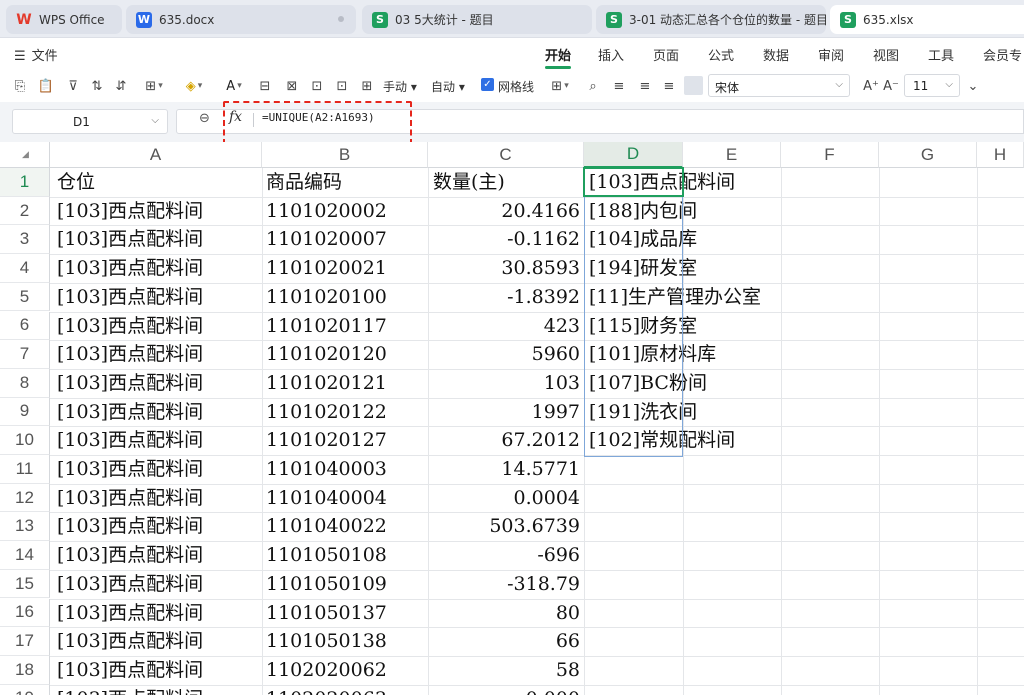  Describe the element at coordinates (25, 440) in the screenshot. I see `row-header: 10` at that location.